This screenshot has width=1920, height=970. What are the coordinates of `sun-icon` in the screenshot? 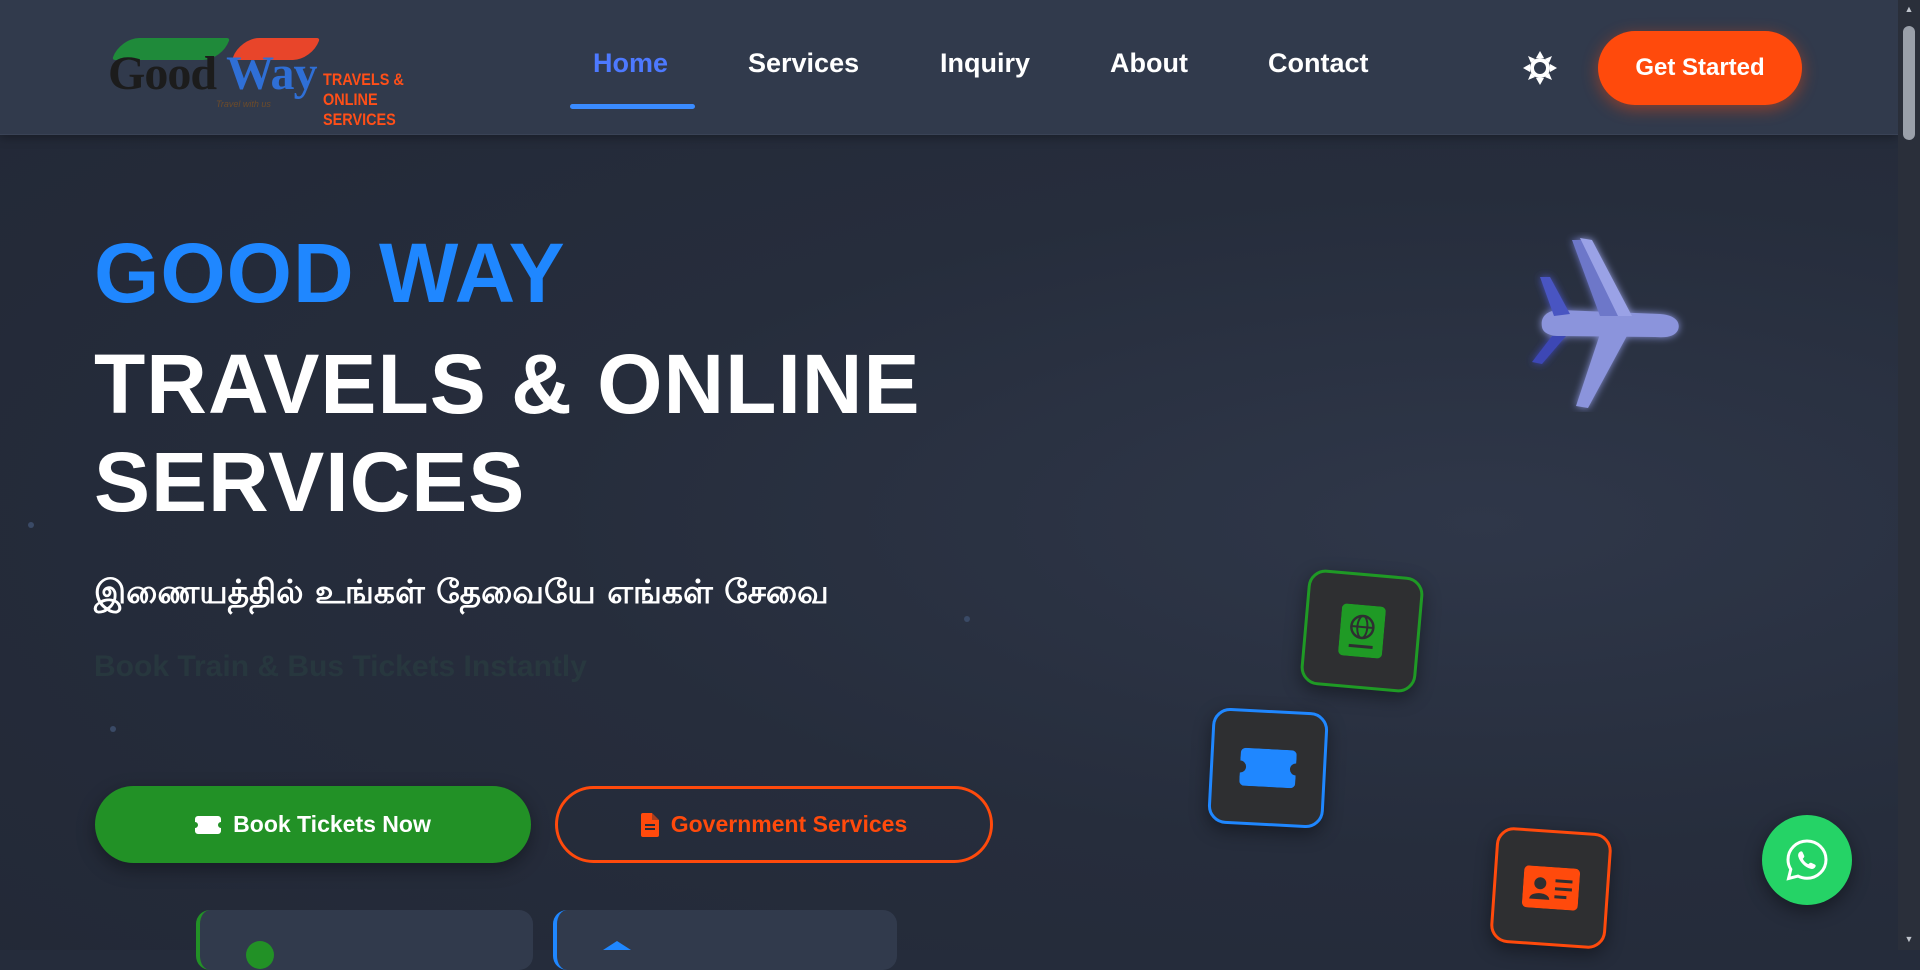 It's located at (1540, 68).